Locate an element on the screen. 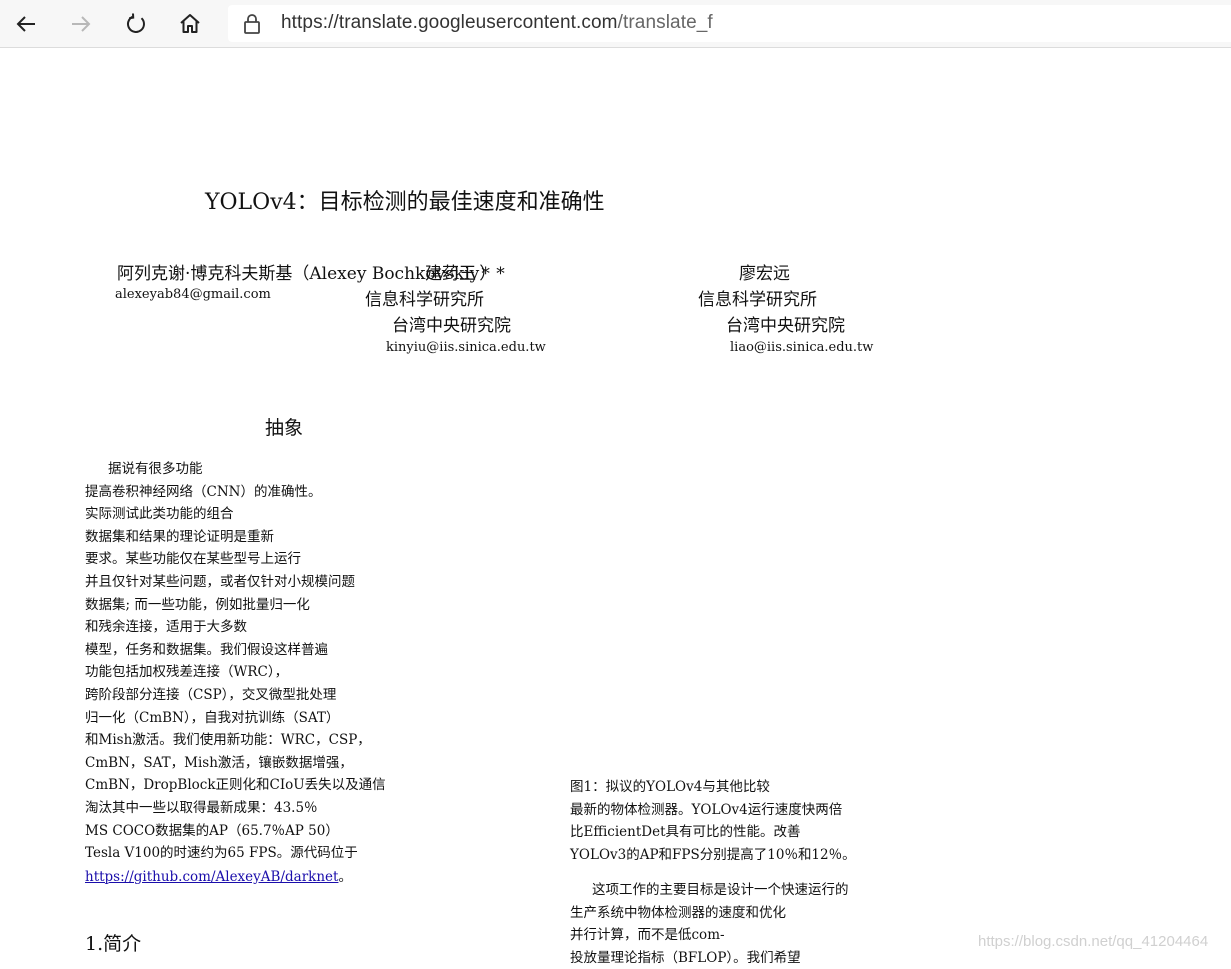 This screenshot has height=969, width=1231. abstract-line: 并且仅针对某些问题，或者仅针对小规模问题 is located at coordinates (220, 581).